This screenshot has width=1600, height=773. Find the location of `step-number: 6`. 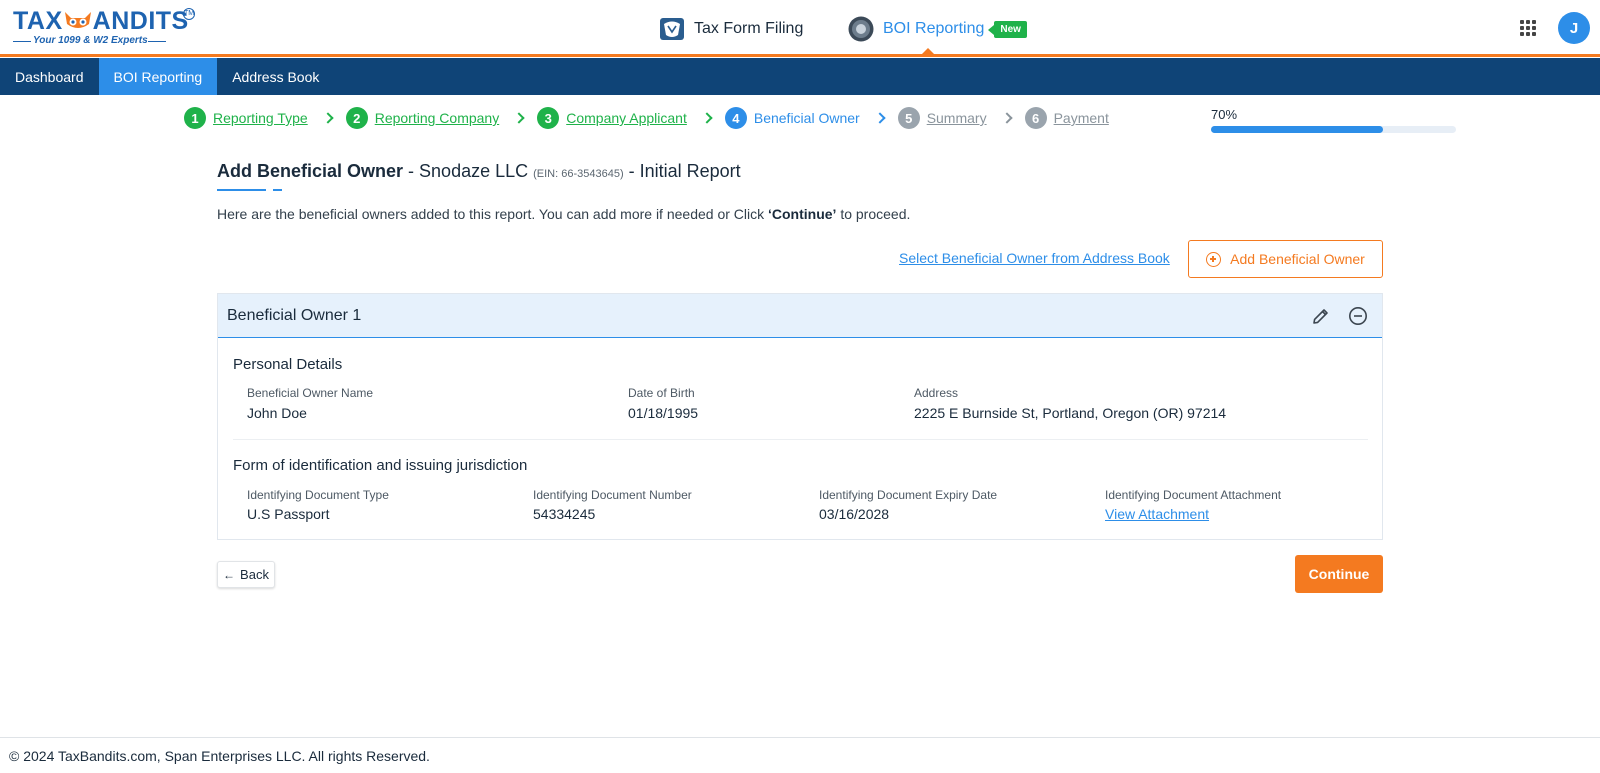

step-number: 6 is located at coordinates (1035, 118).